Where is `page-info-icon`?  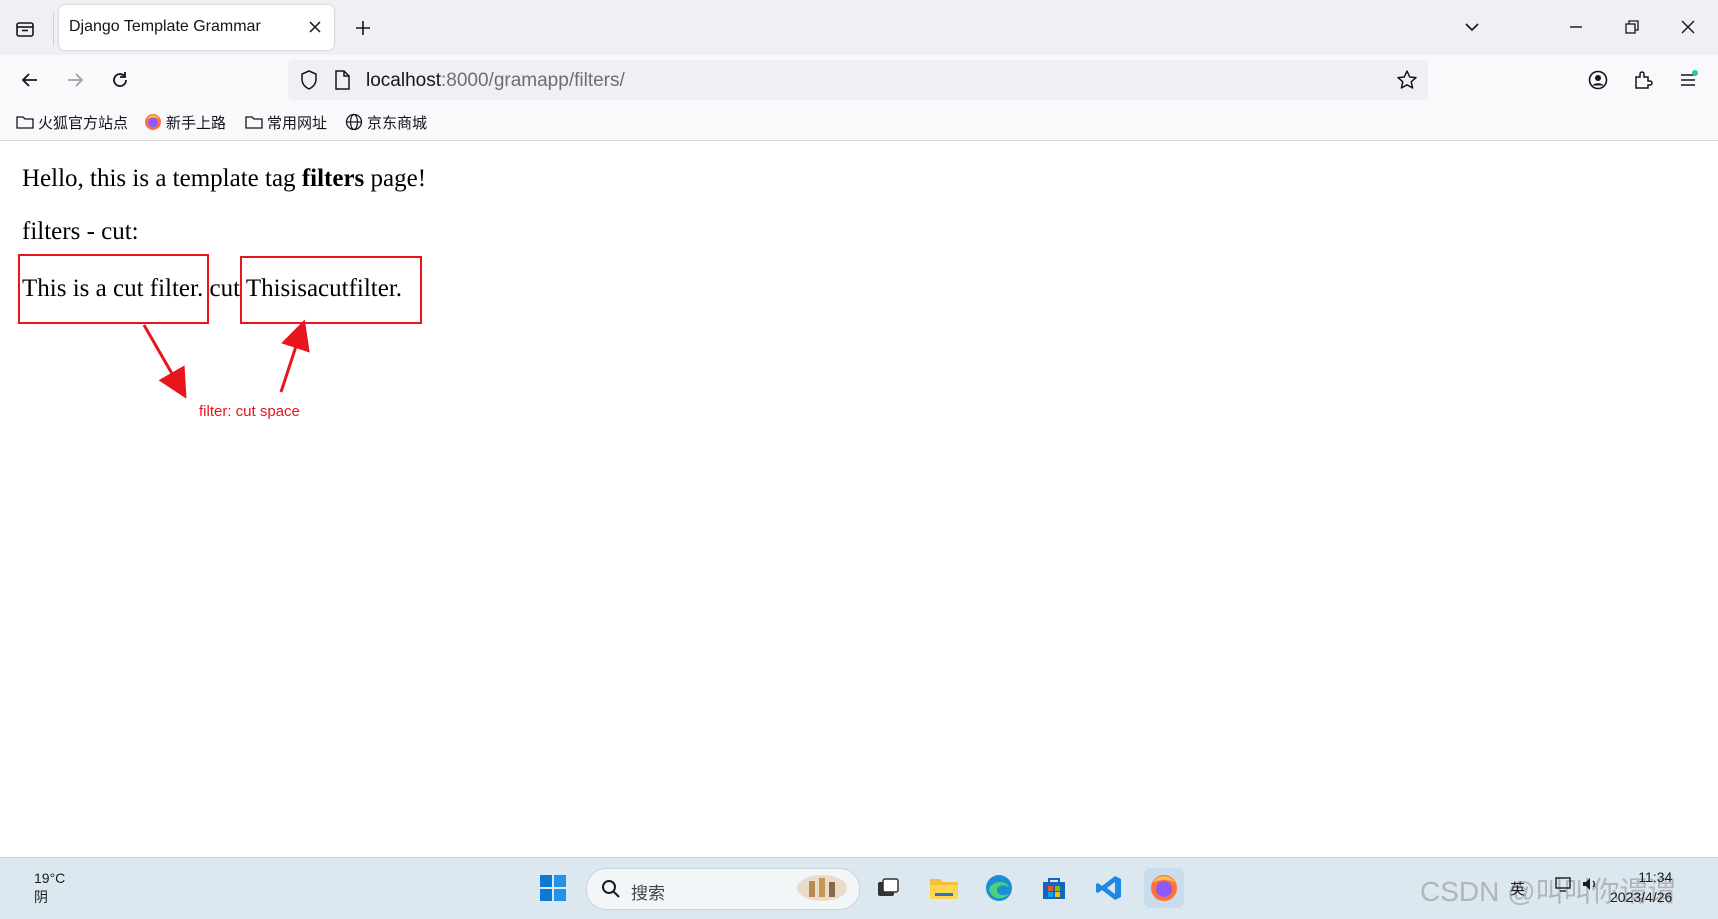 page-info-icon is located at coordinates (342, 82).